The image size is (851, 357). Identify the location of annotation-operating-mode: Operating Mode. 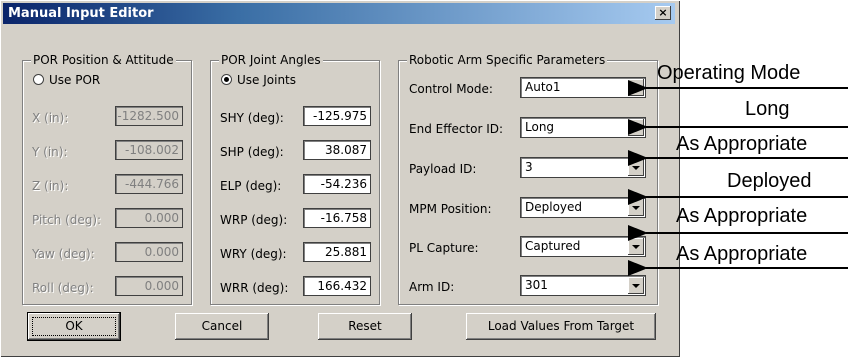
(729, 73).